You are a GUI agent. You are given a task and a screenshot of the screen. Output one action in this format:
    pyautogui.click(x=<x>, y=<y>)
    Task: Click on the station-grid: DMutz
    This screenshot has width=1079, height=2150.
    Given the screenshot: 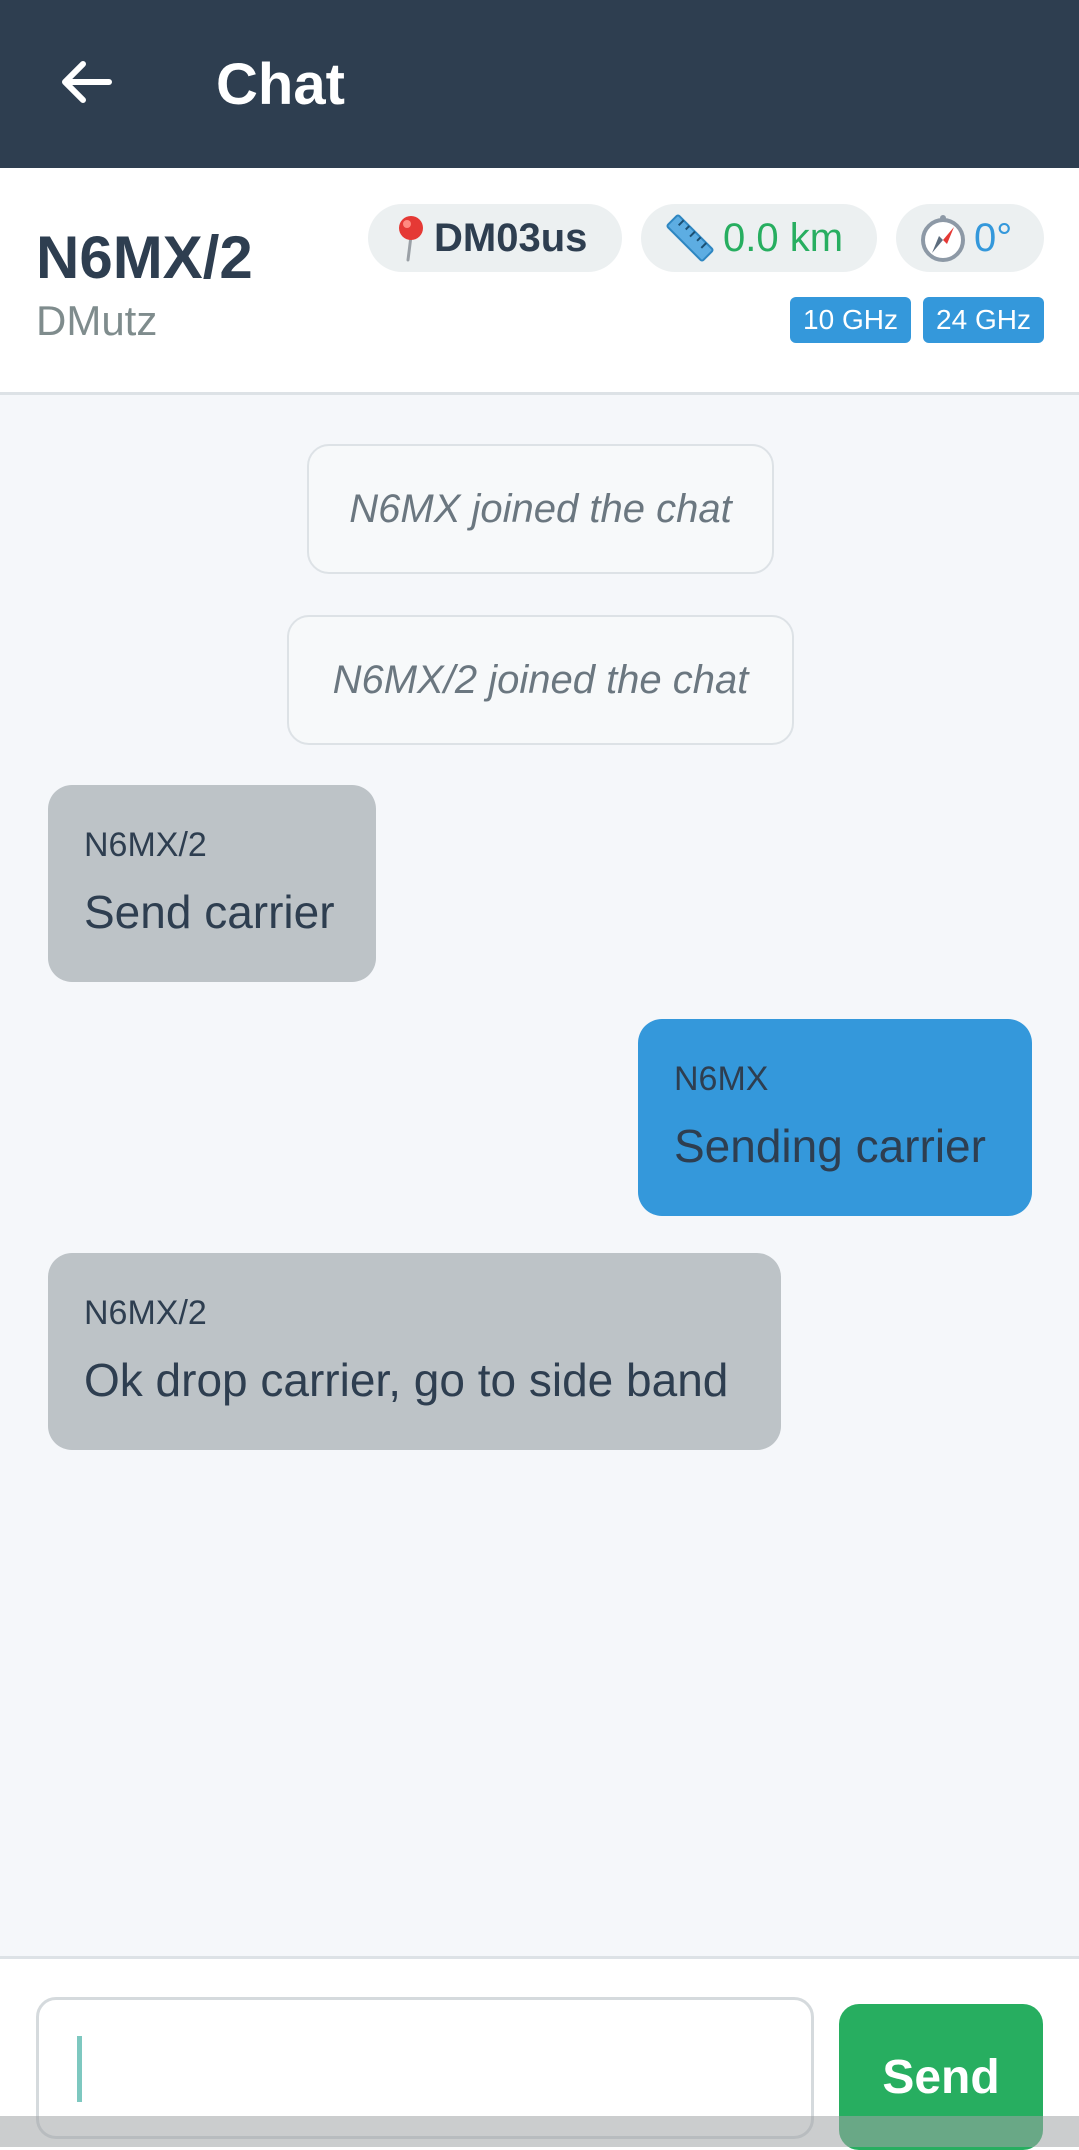 What is the action you would take?
    pyautogui.click(x=97, y=320)
    